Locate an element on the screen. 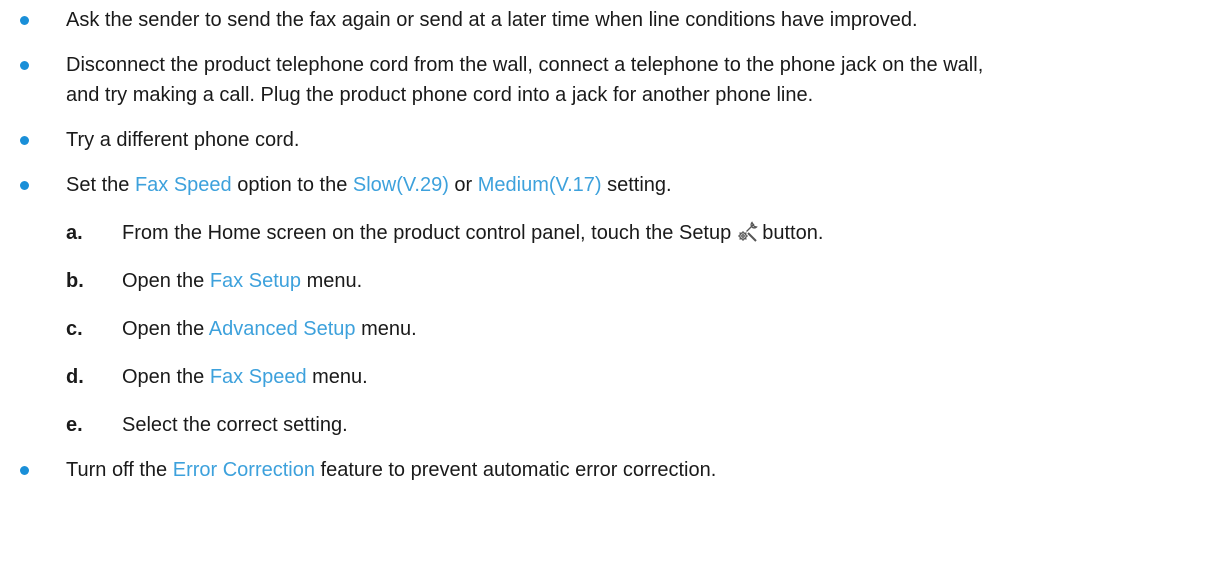 The image size is (1219, 574). step-letter: a. is located at coordinates (74, 233).